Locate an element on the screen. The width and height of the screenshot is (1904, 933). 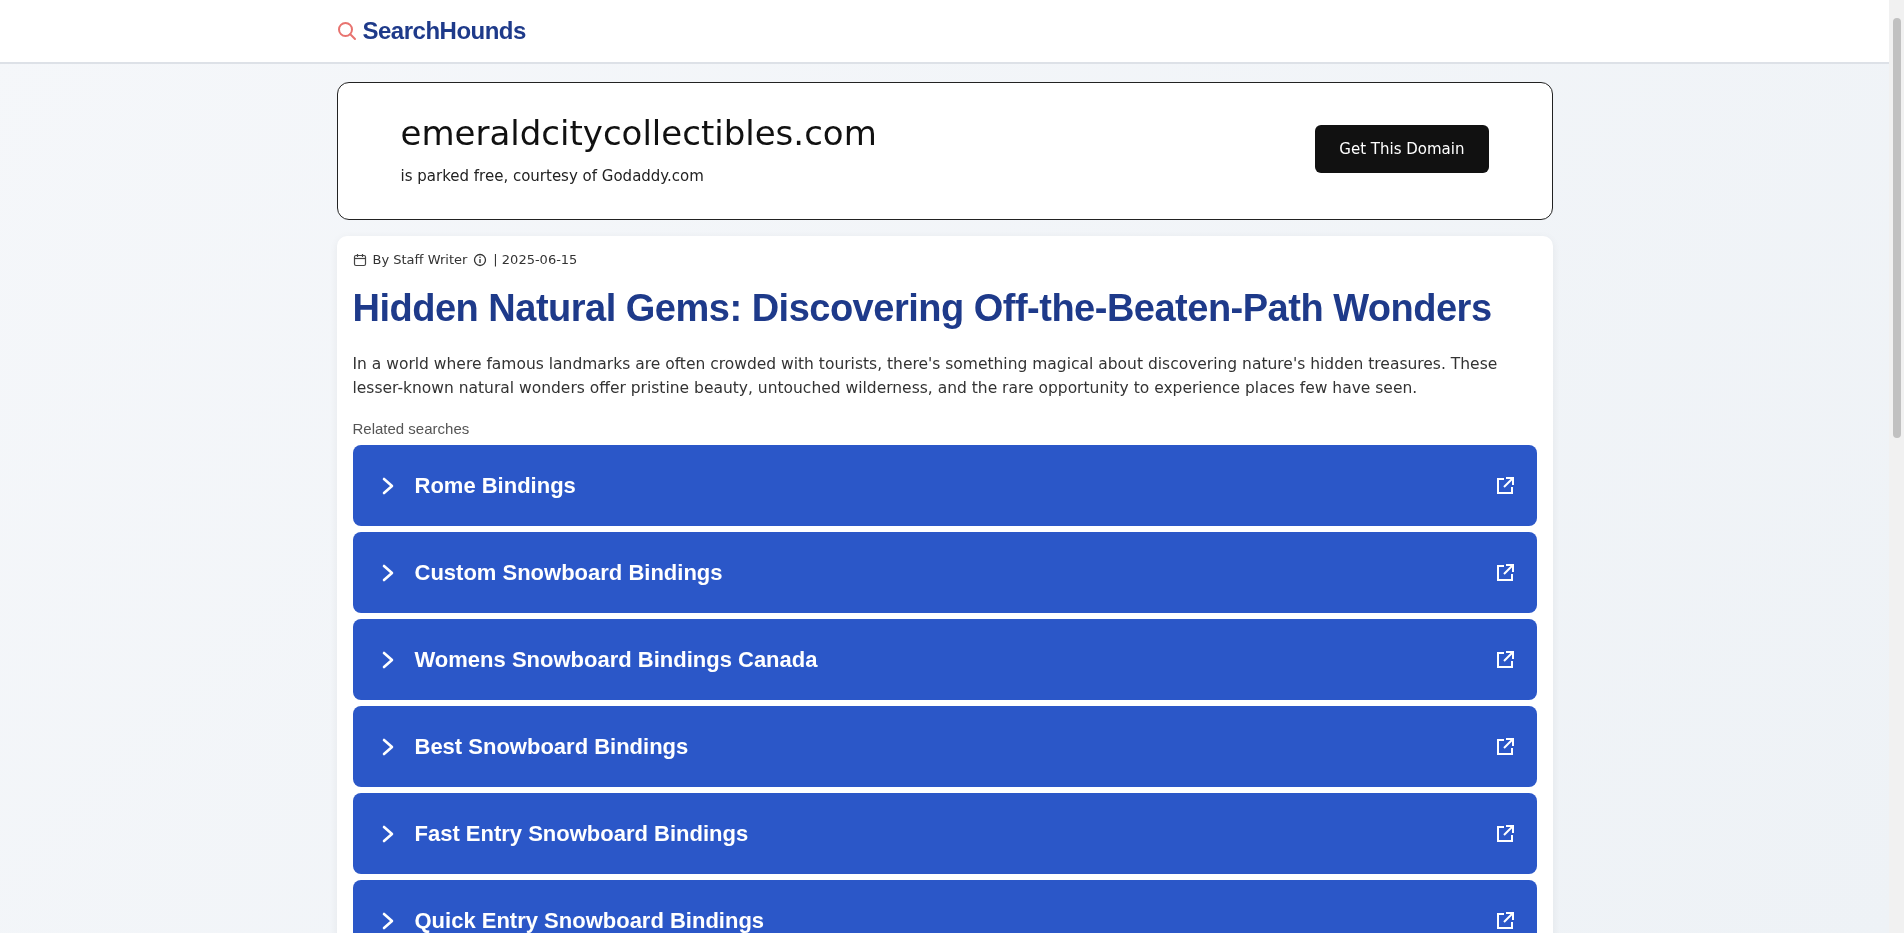
domain-name: emeraldcitycollectibles.com is located at coordinates (638, 133).